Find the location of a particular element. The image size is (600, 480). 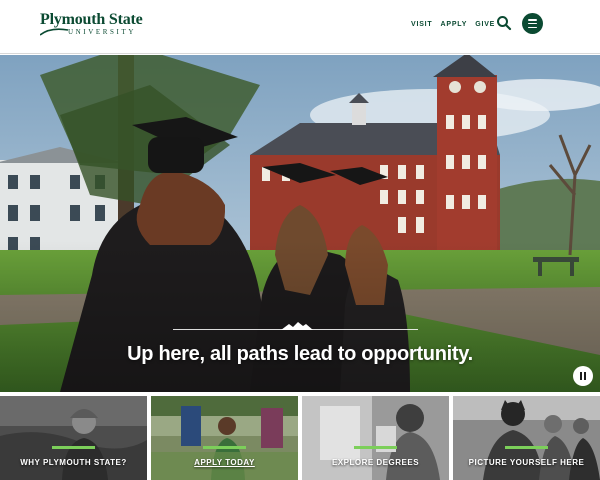

search-icon is located at coordinates (504, 23).